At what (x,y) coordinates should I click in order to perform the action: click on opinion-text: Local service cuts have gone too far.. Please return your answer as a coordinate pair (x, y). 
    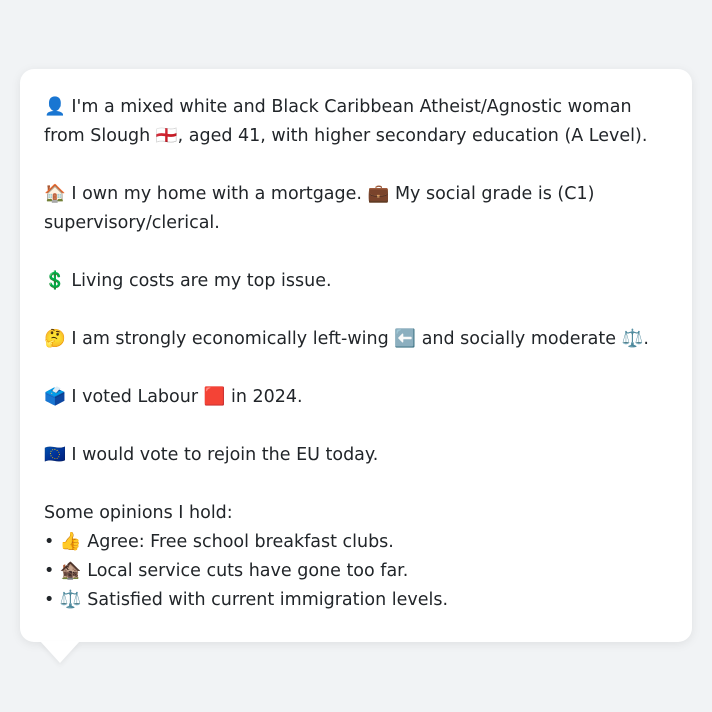
    Looking at the image, I should click on (248, 571).